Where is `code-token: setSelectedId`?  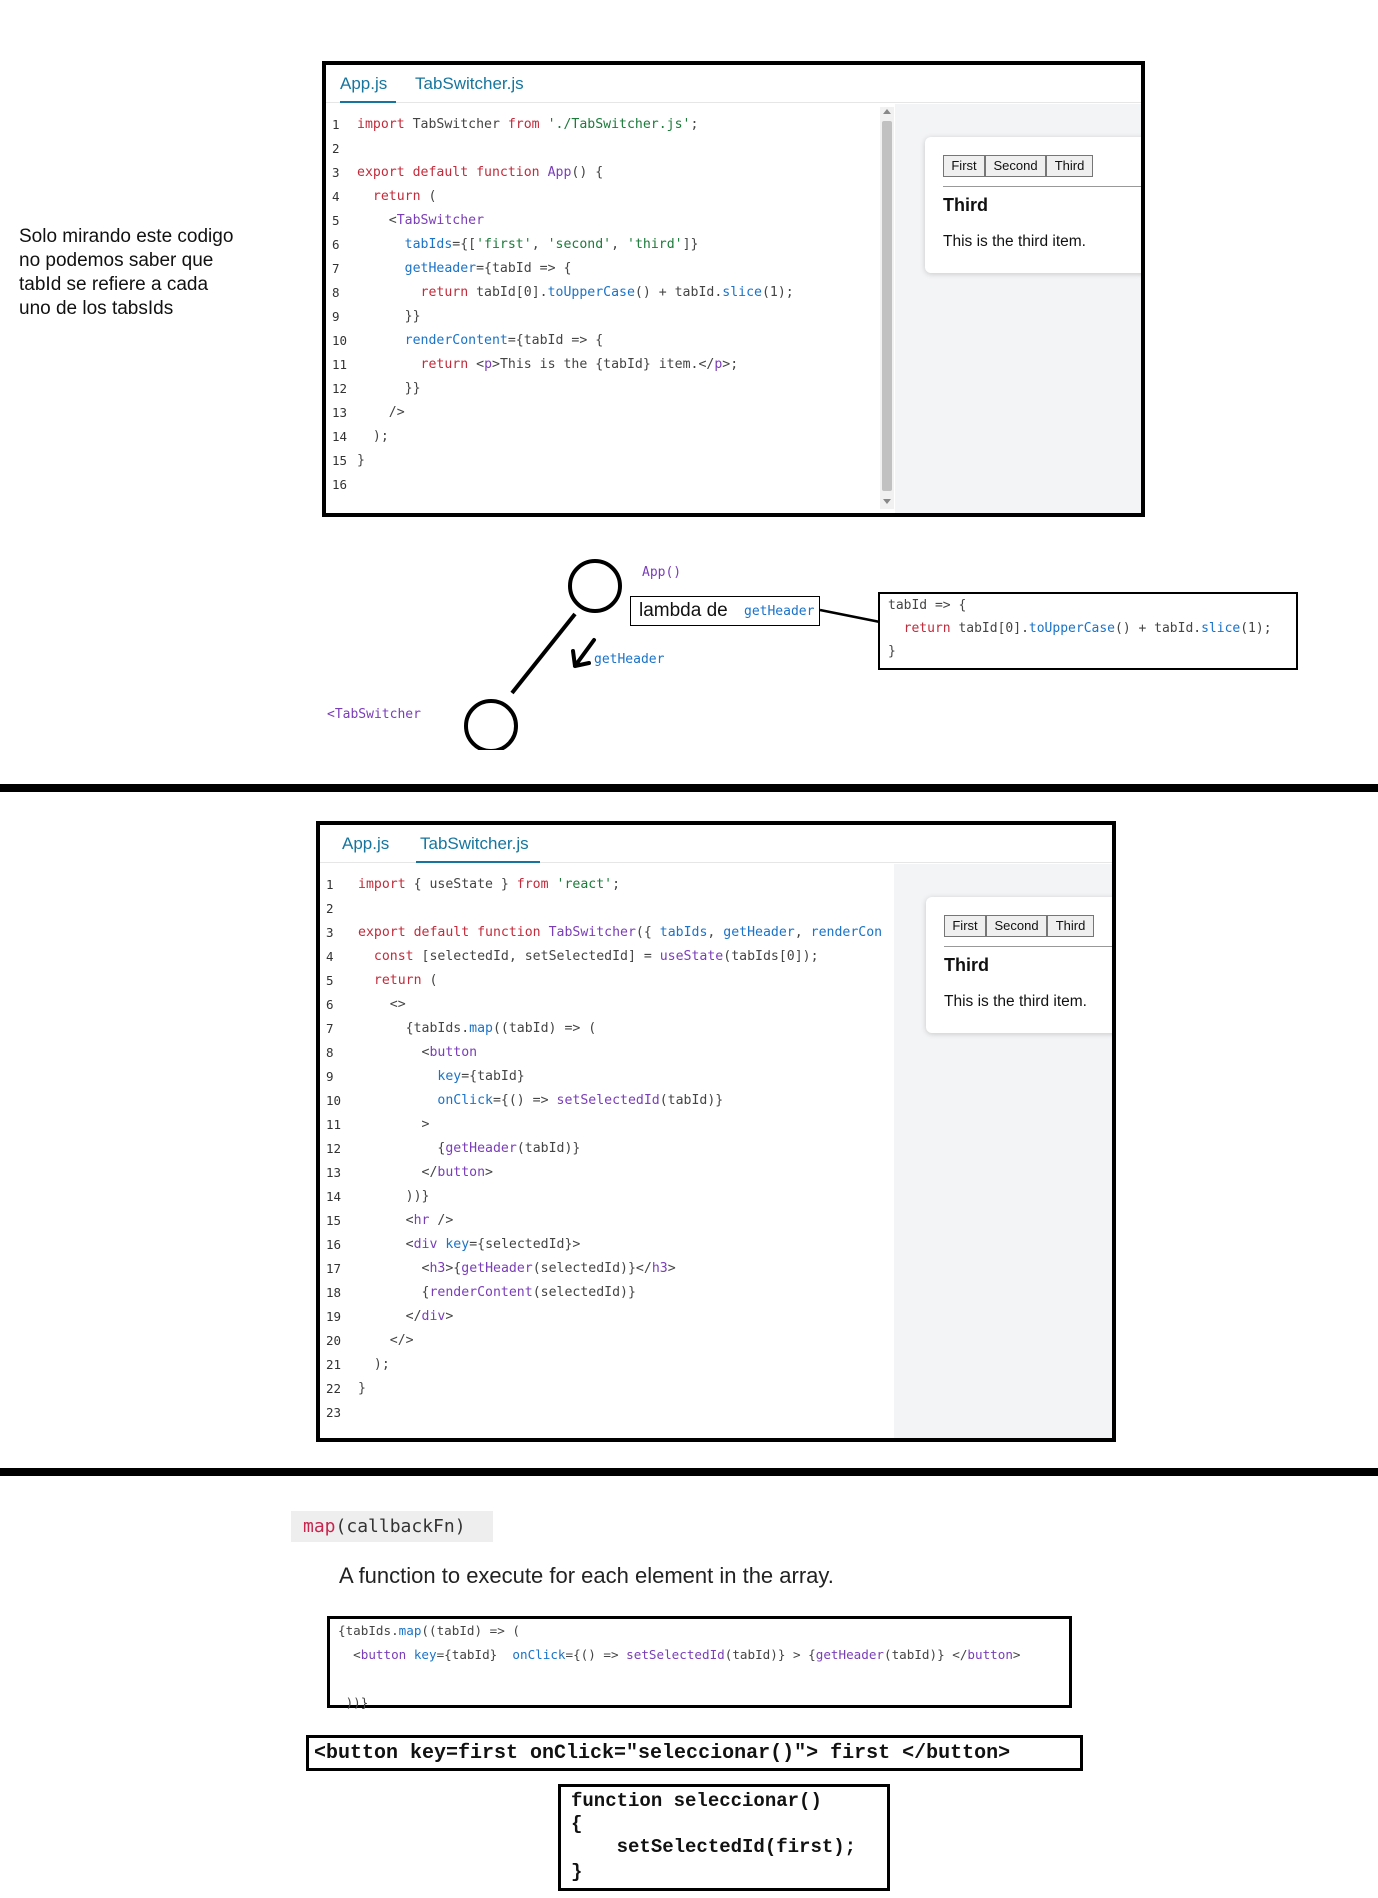
code-token: setSelectedId is located at coordinates (675, 1654).